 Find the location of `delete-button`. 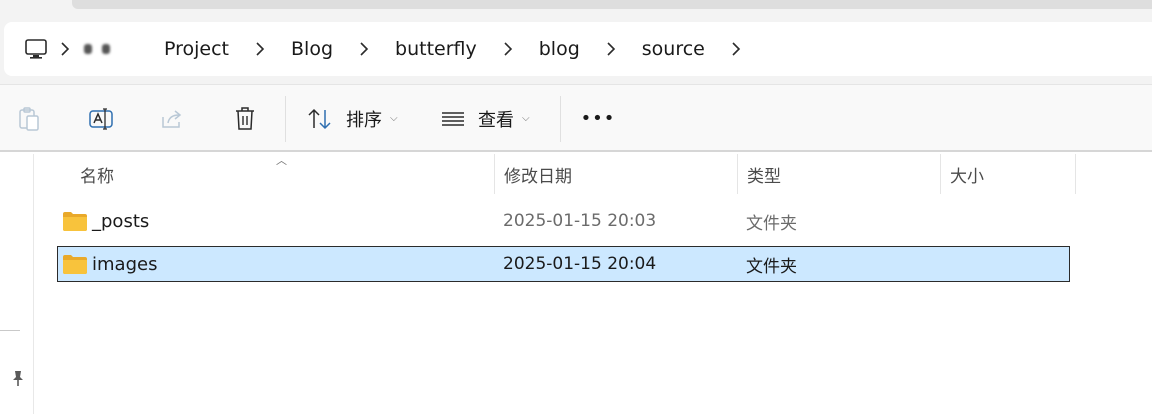

delete-button is located at coordinates (245, 118).